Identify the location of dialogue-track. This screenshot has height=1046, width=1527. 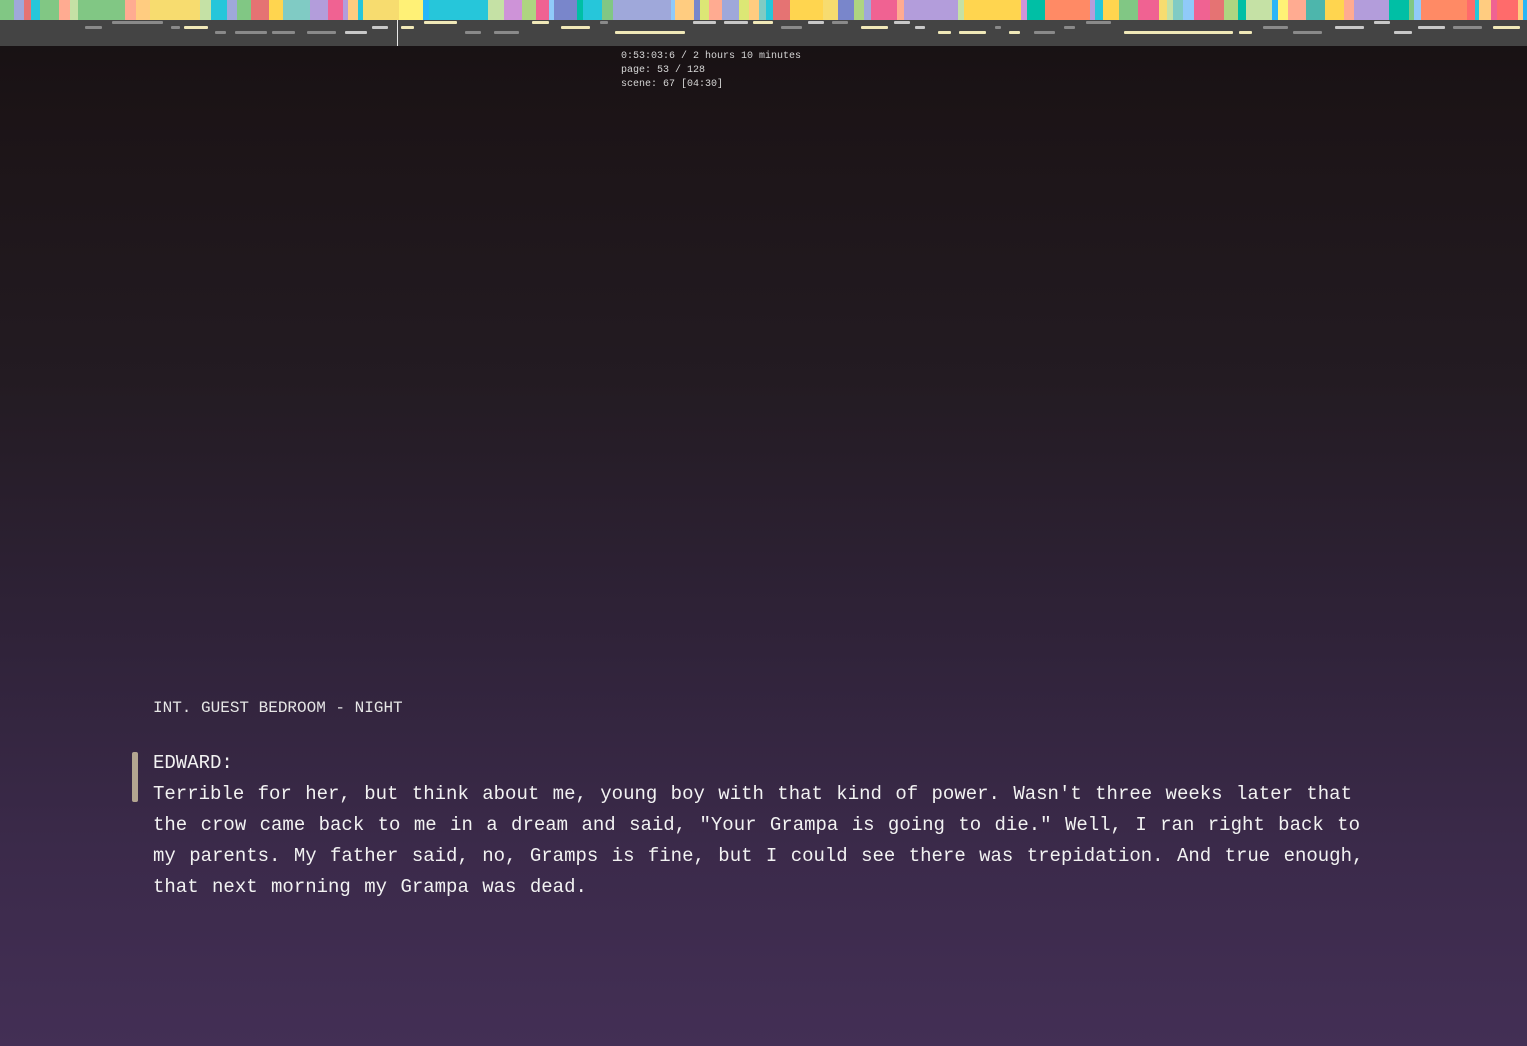
(763, 33).